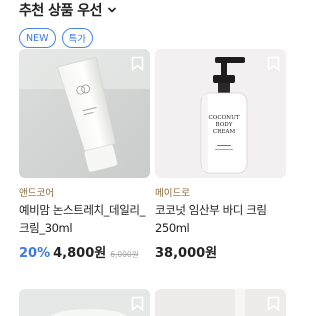 The width and height of the screenshot is (320, 316). Describe the element at coordinates (220, 219) in the screenshot. I see `product-name: 코코넛 임산부 바디 크림 250ml` at that location.